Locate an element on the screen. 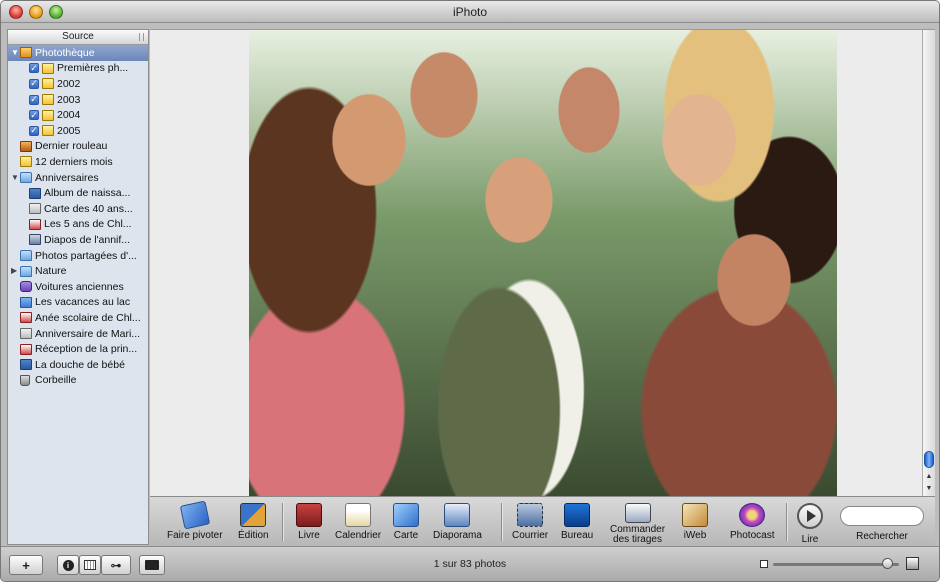  calendar-button: Calendrier is located at coordinates (358, 522).